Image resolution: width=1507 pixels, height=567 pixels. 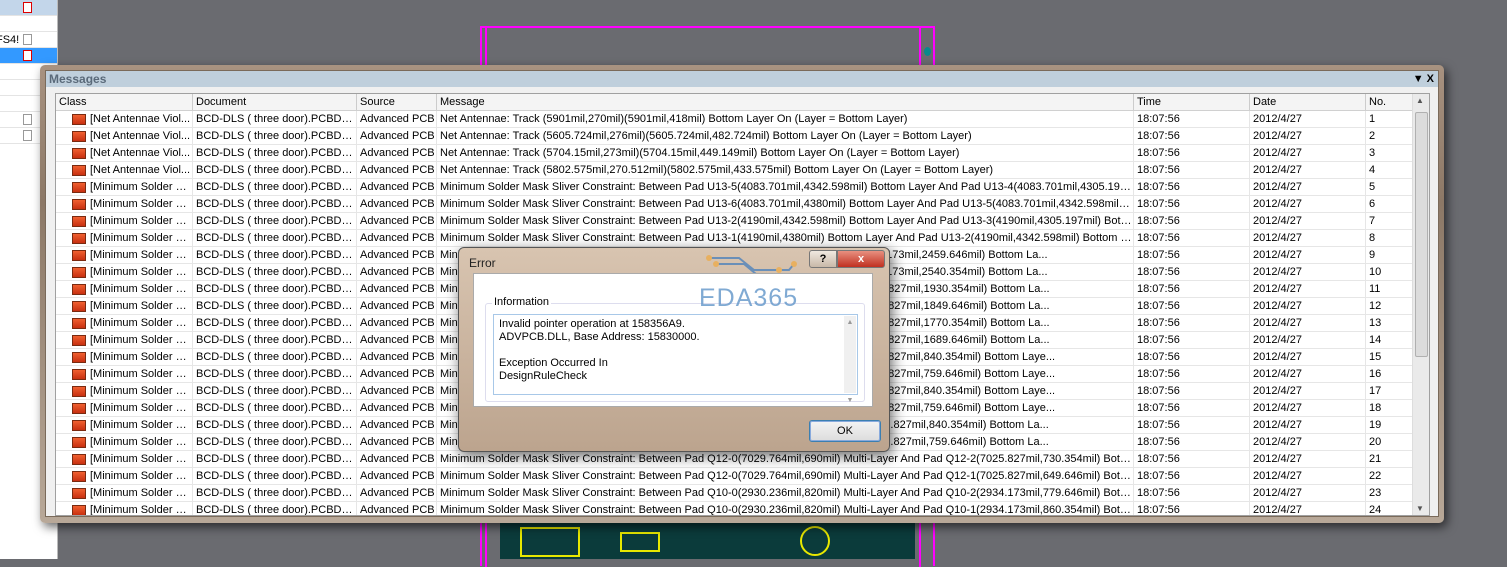 I want to click on scroll-down-icon: ▼, so click(x=1420, y=508).